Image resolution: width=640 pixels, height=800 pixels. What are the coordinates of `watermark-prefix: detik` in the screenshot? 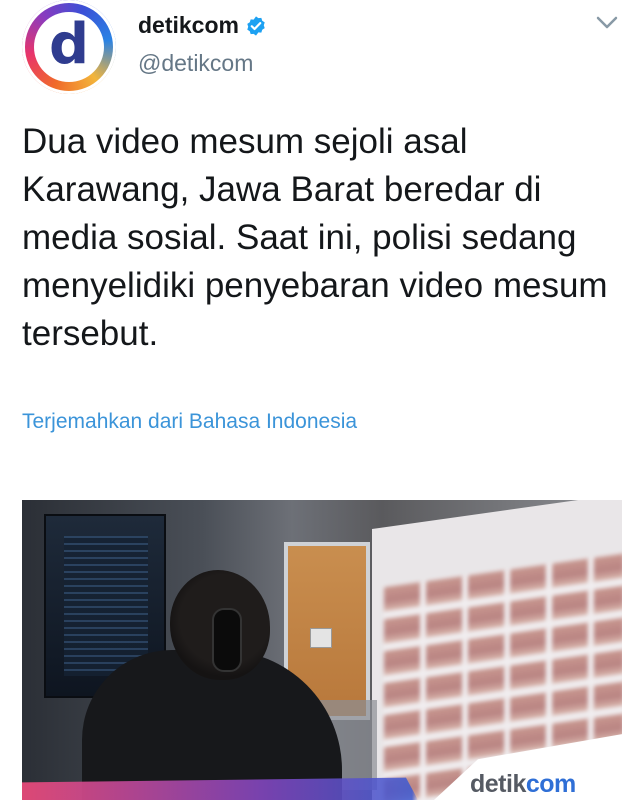 It's located at (498, 784).